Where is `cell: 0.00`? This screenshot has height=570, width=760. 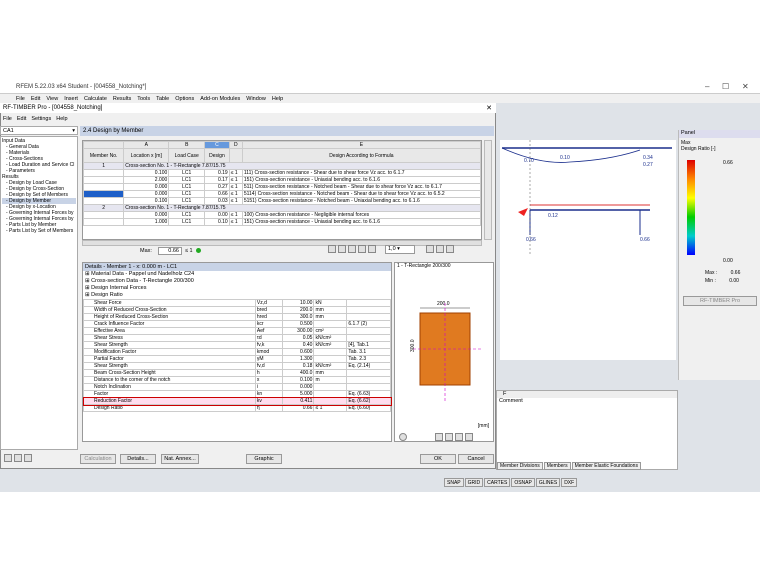 cell: 0.00 is located at coordinates (217, 215).